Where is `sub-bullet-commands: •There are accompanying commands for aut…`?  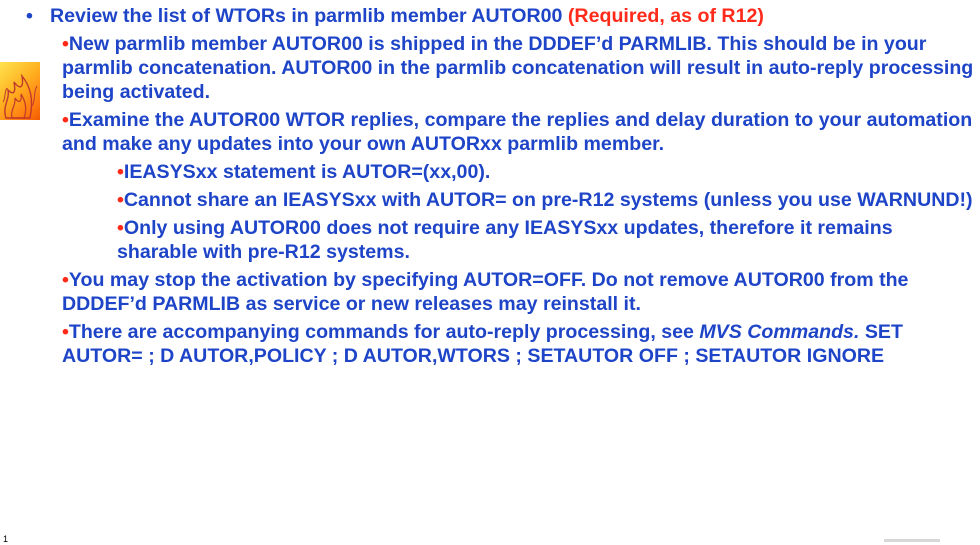
sub-bullet-commands: •There are accompanying commands for aut… is located at coordinates (498, 344).